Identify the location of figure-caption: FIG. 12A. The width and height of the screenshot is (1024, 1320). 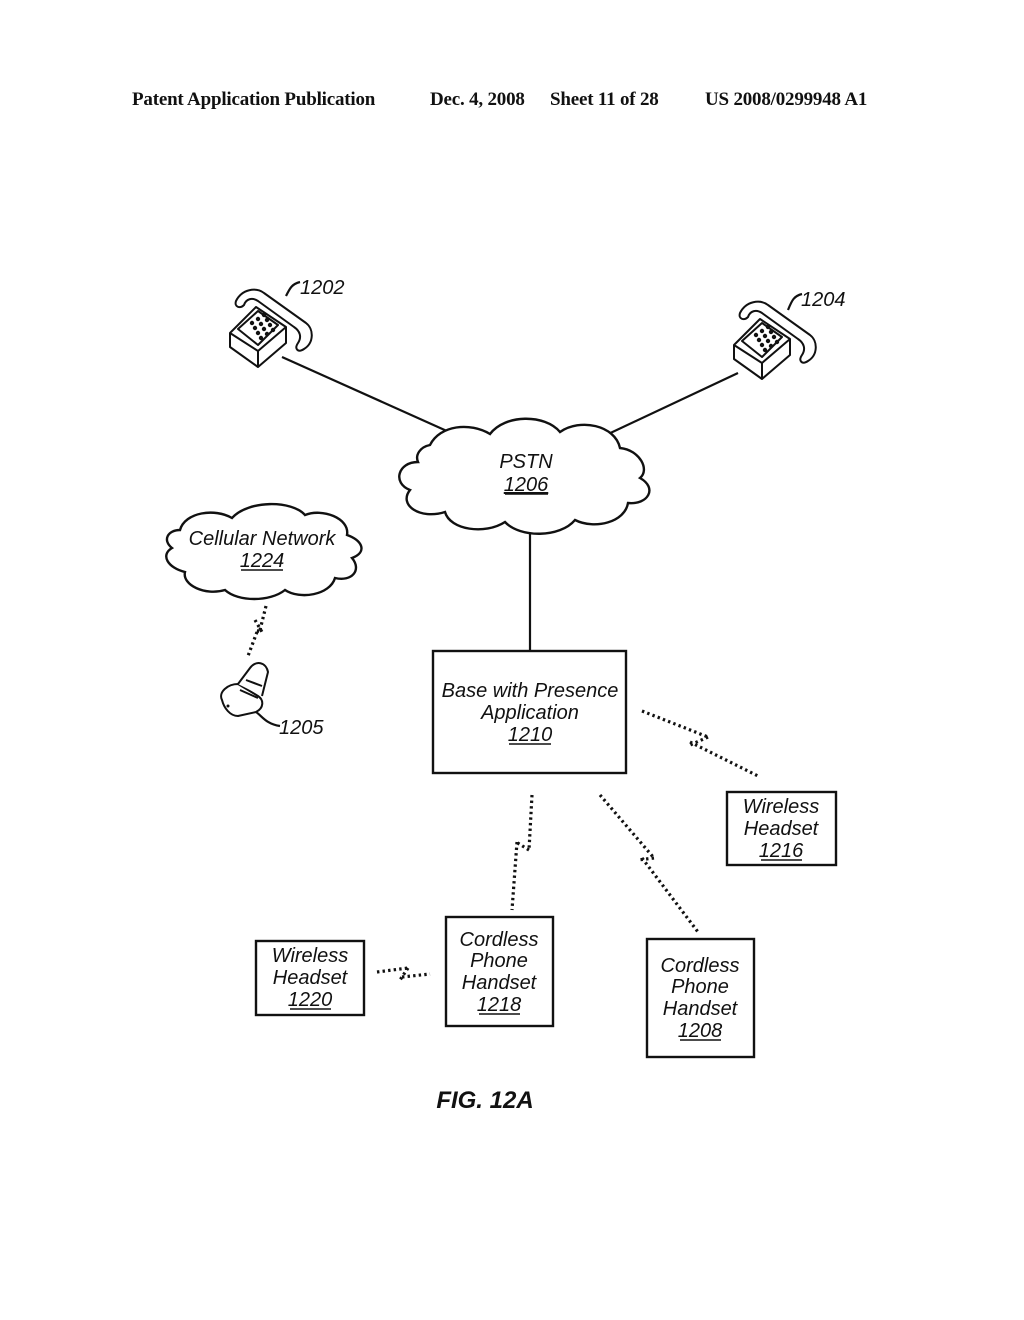
(484, 1100).